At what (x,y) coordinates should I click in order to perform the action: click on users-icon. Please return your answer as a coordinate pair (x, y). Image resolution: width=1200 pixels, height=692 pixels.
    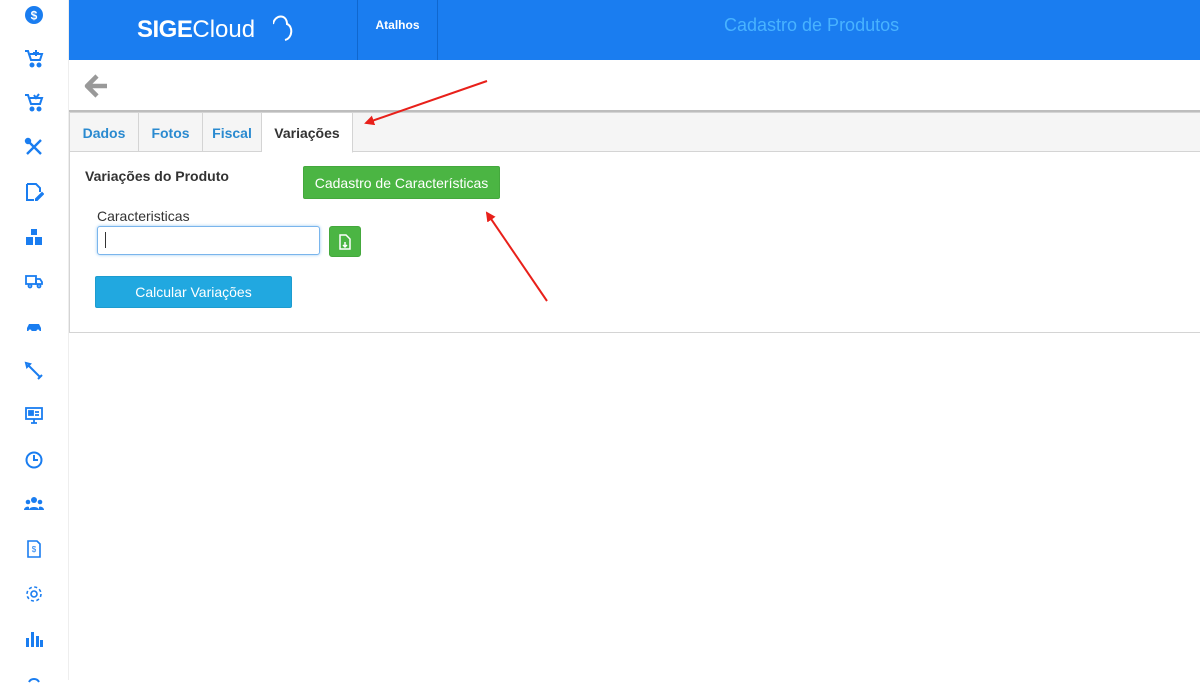
    Looking at the image, I should click on (34, 504).